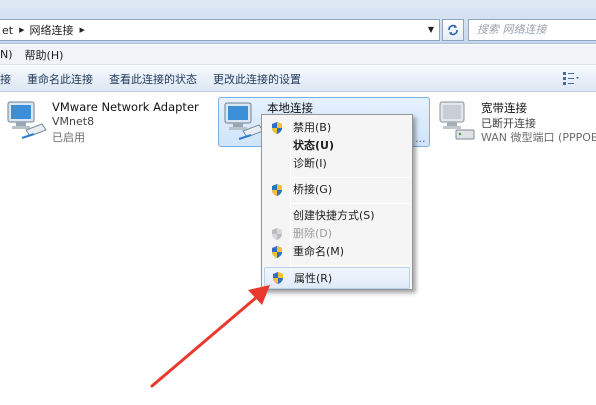  Describe the element at coordinates (313, 233) in the screenshot. I see `ctx-item-label: 删除(D)` at that location.